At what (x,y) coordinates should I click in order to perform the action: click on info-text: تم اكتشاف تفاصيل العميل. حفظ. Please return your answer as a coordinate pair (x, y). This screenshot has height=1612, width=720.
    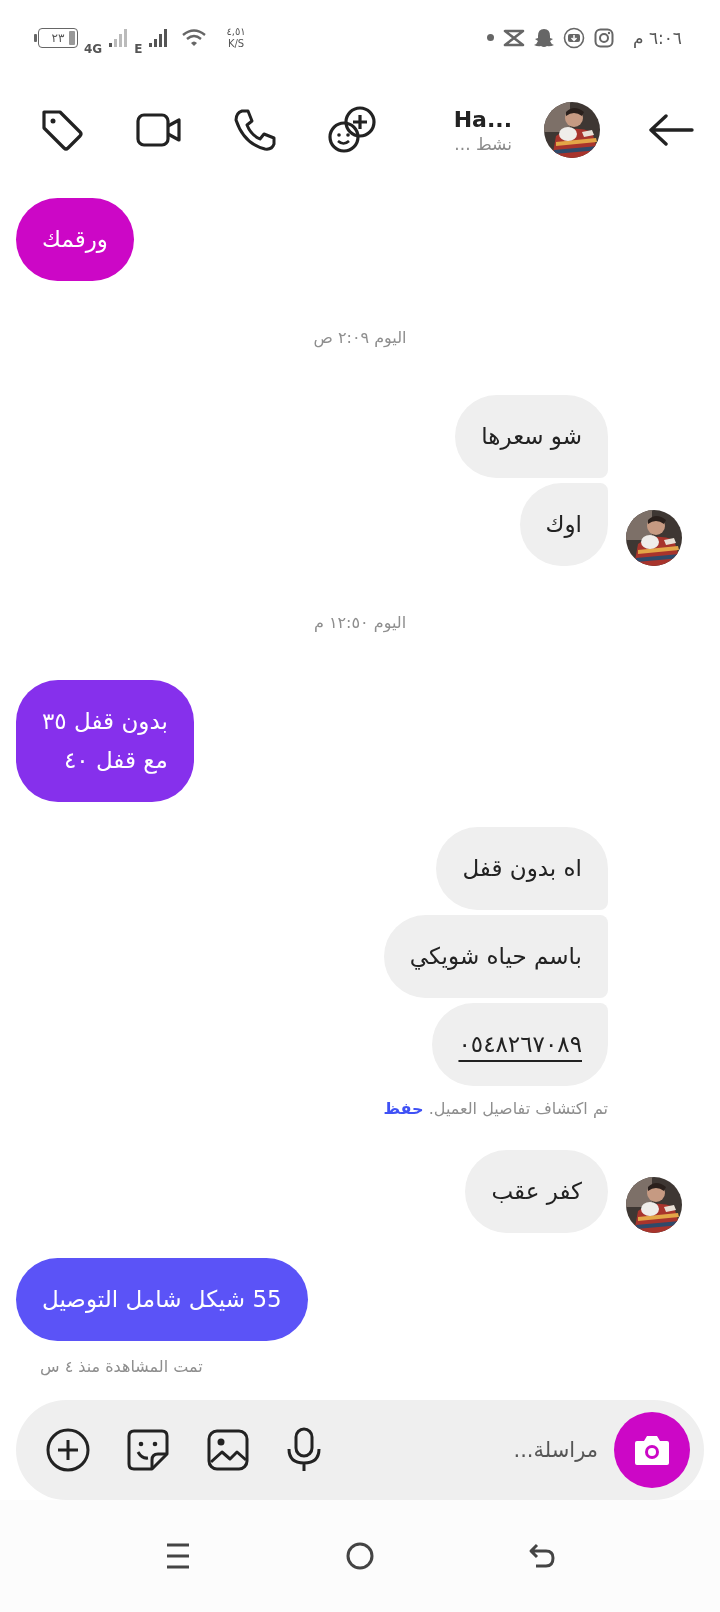
    Looking at the image, I should click on (495, 1108).